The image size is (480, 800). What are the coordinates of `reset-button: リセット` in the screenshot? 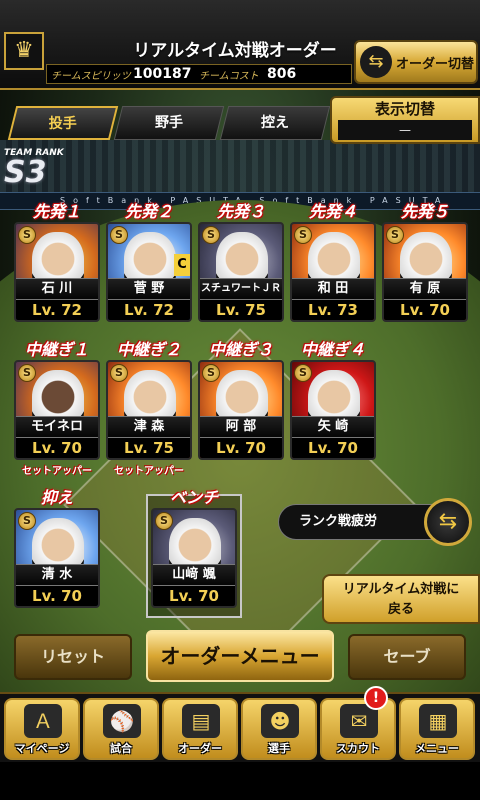 It's located at (73, 657).